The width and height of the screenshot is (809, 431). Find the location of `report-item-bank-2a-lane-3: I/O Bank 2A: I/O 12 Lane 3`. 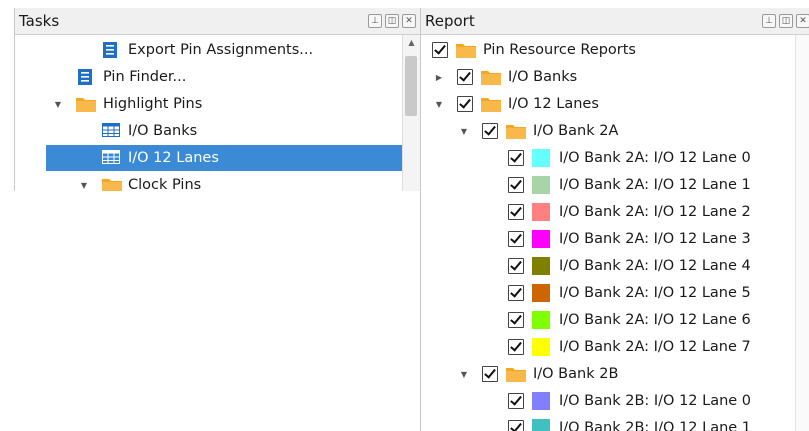

report-item-bank-2a-lane-3: I/O Bank 2A: I/O 12 Lane 3 is located at coordinates (615, 239).